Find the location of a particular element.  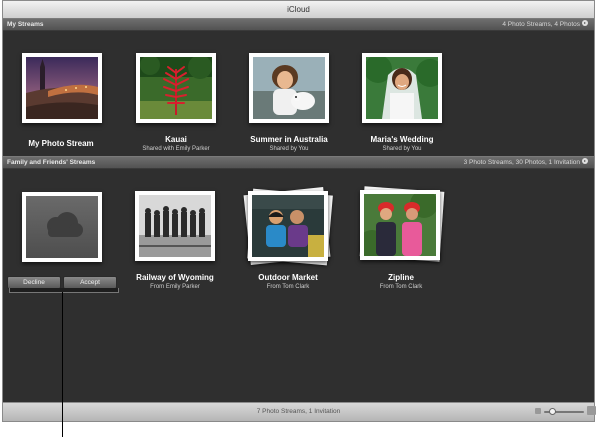

stream-kauai: Kauai Shared with Emily Parker is located at coordinates (176, 93).